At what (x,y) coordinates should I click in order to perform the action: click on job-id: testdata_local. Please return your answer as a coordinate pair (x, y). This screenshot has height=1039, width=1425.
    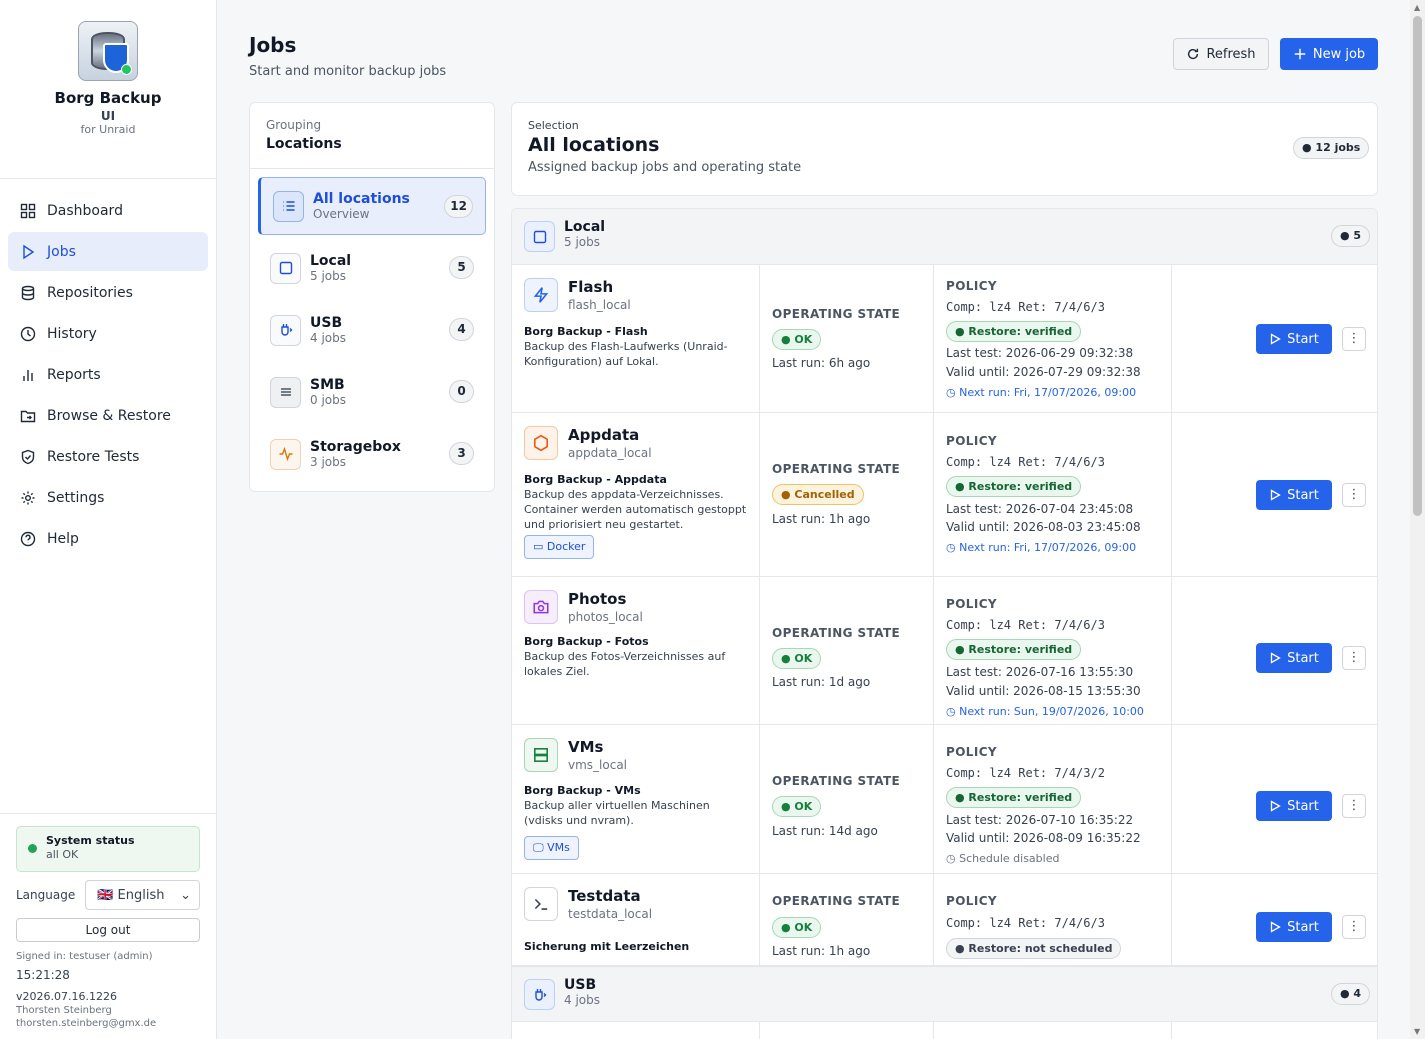
    Looking at the image, I should click on (610, 914).